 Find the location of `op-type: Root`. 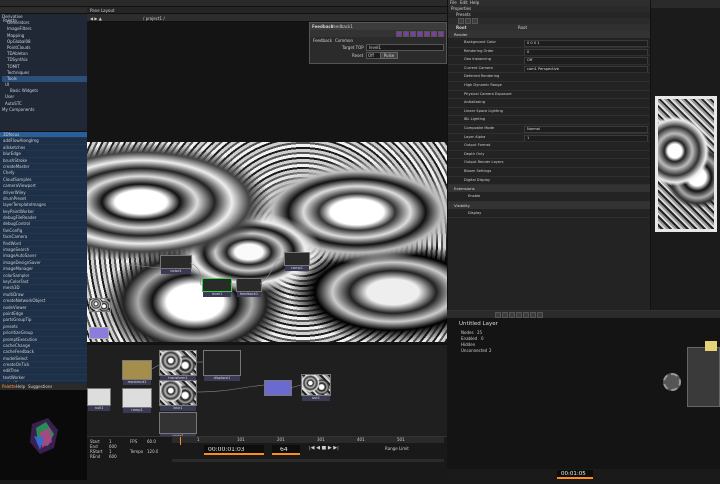

op-type: Root is located at coordinates (523, 27).